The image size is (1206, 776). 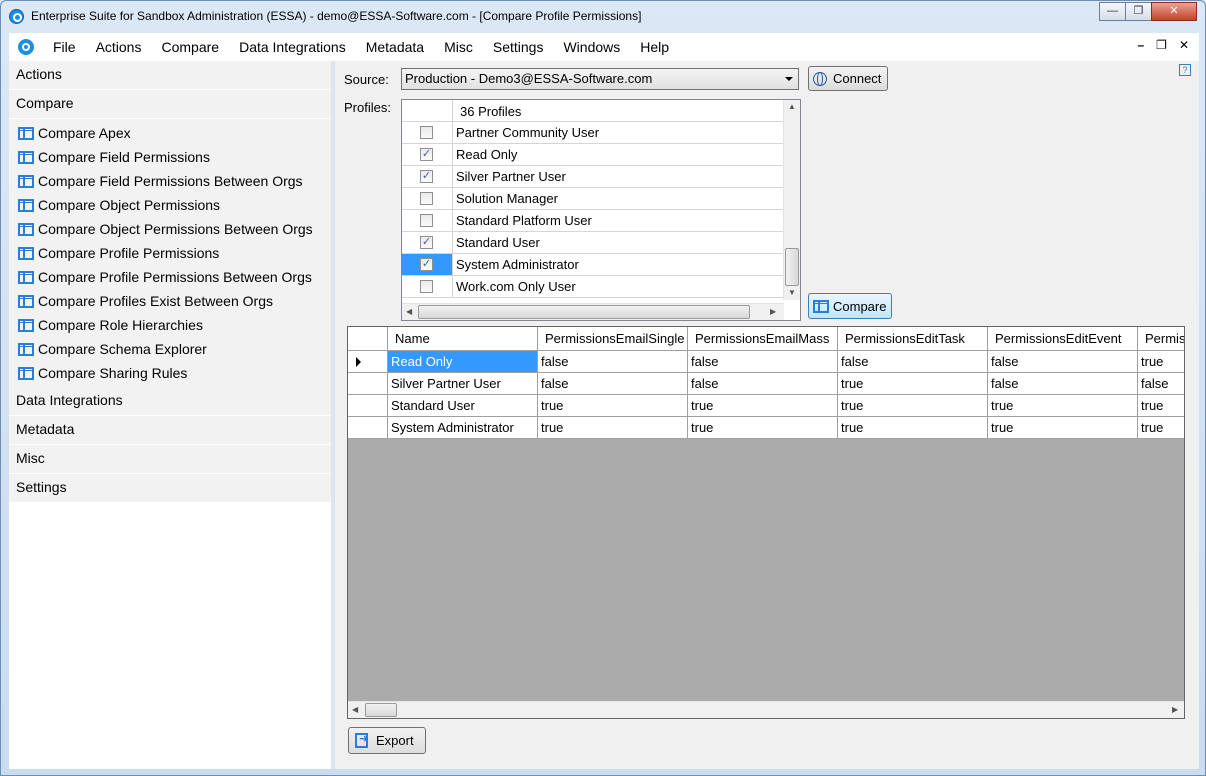 I want to click on compare-button: Compare, so click(x=850, y=306).